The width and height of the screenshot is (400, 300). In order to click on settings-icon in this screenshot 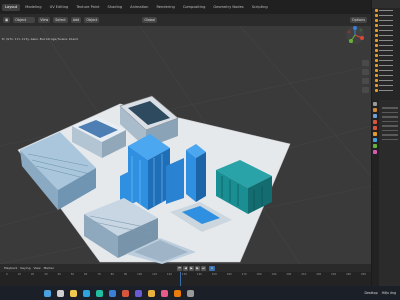, I will do `click(190, 293)`.